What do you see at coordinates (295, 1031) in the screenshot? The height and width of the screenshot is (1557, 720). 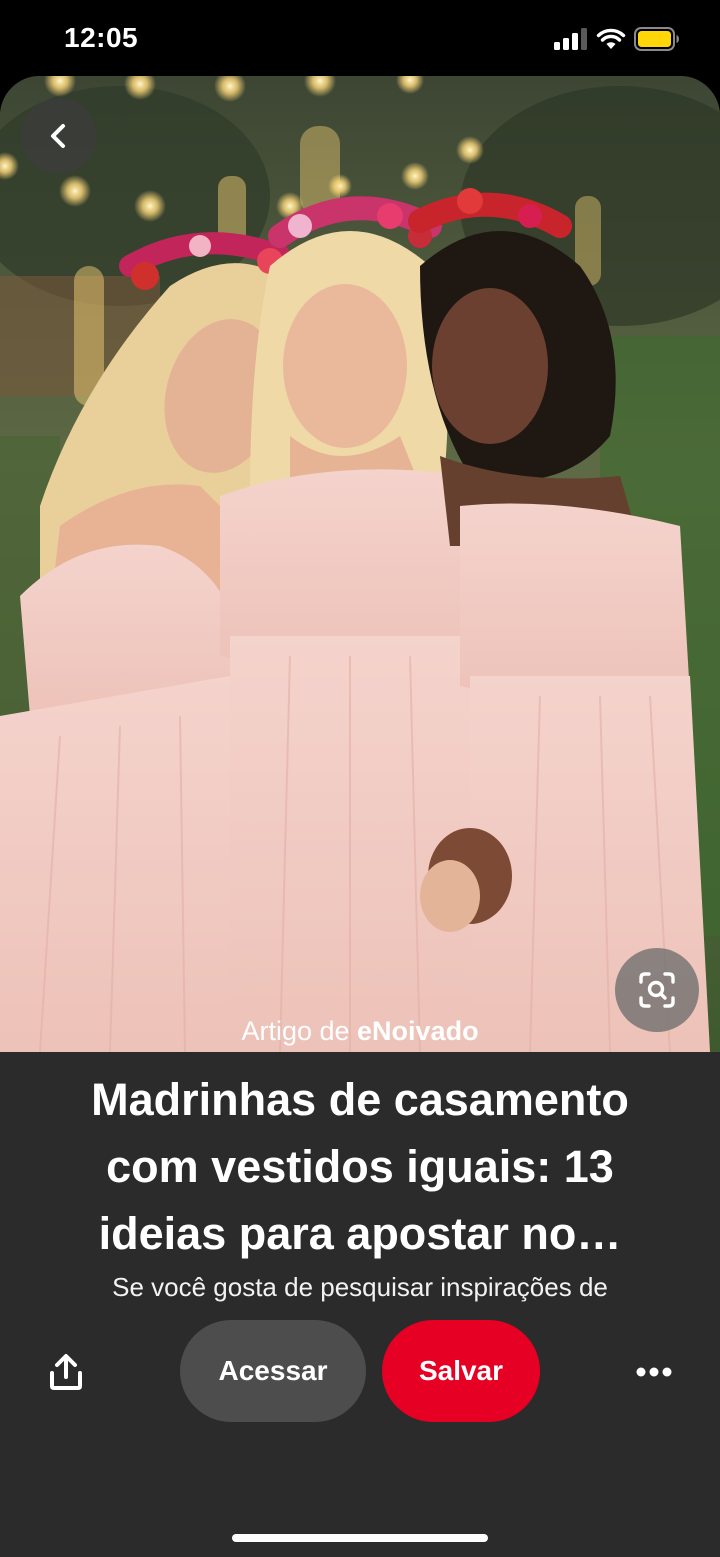 I see `source-prefix: Artigo de` at bounding box center [295, 1031].